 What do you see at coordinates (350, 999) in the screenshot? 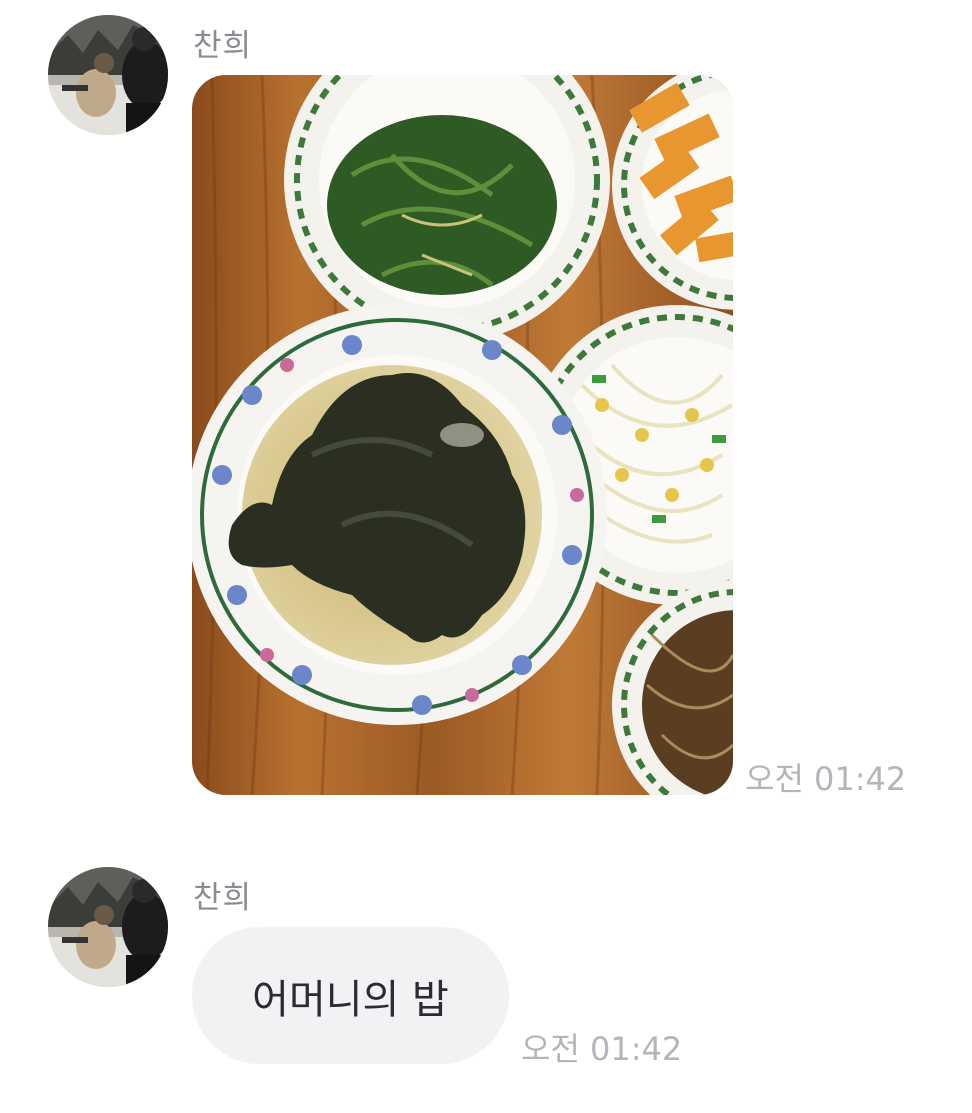
I see `message-text: 어머니의 밥` at bounding box center [350, 999].